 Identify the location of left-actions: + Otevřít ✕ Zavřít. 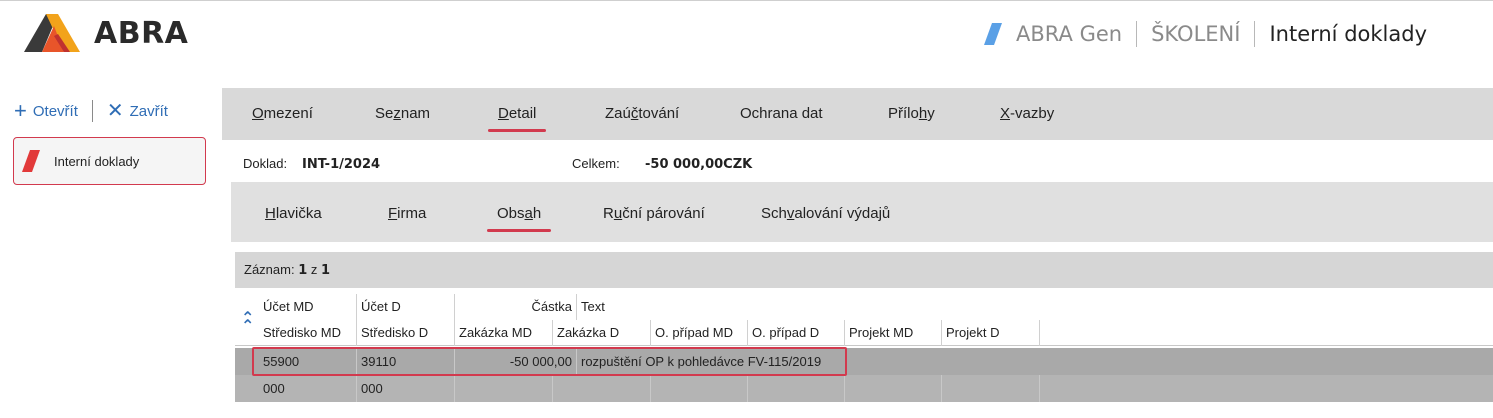
(91, 111).